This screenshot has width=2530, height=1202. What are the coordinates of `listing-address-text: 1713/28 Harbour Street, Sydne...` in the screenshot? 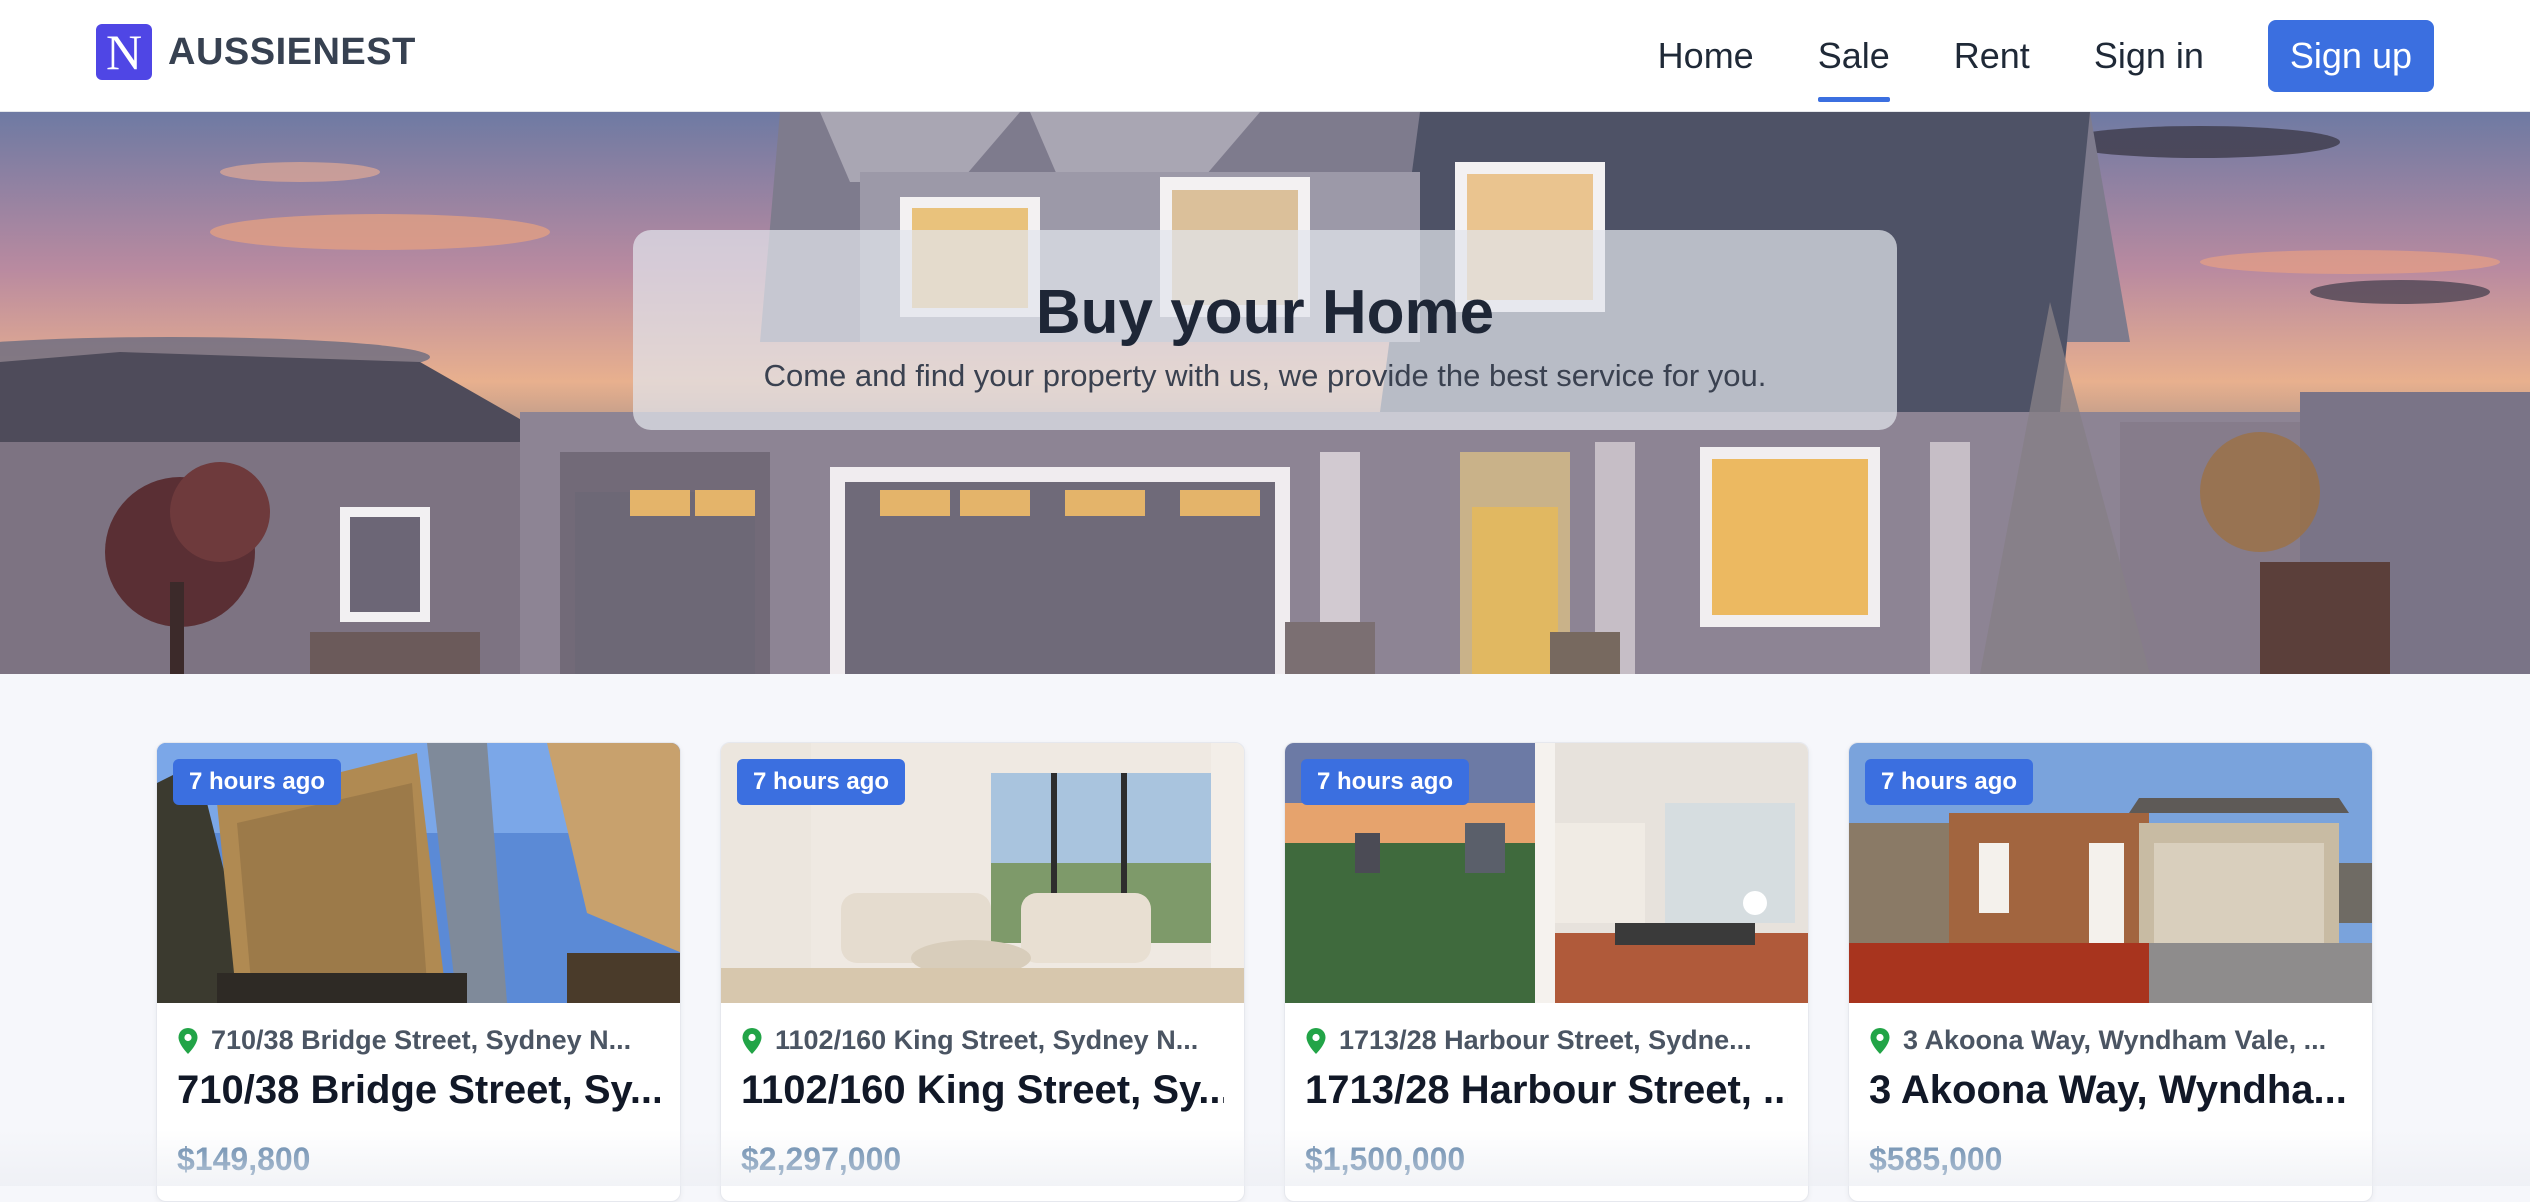 It's located at (1545, 1040).